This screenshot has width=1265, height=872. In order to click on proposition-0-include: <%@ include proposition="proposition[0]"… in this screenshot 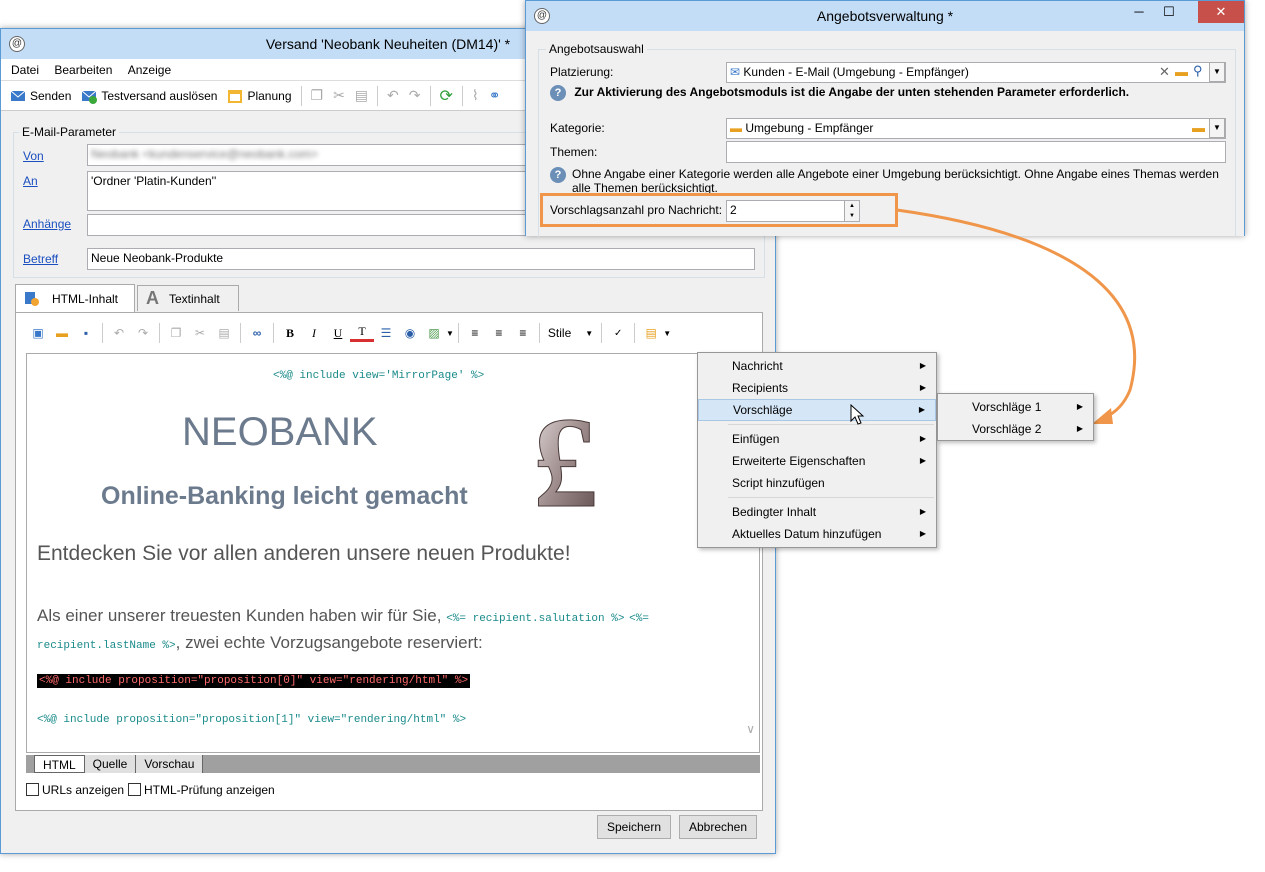, I will do `click(254, 681)`.